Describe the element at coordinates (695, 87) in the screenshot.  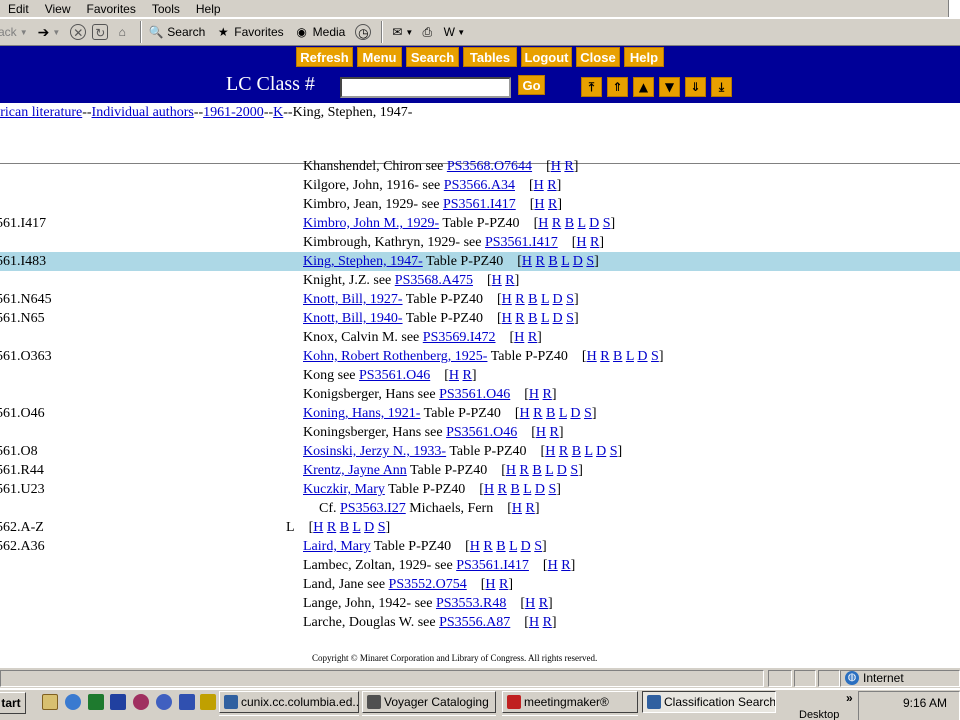
I see `page-down-icon: ⇓` at that location.